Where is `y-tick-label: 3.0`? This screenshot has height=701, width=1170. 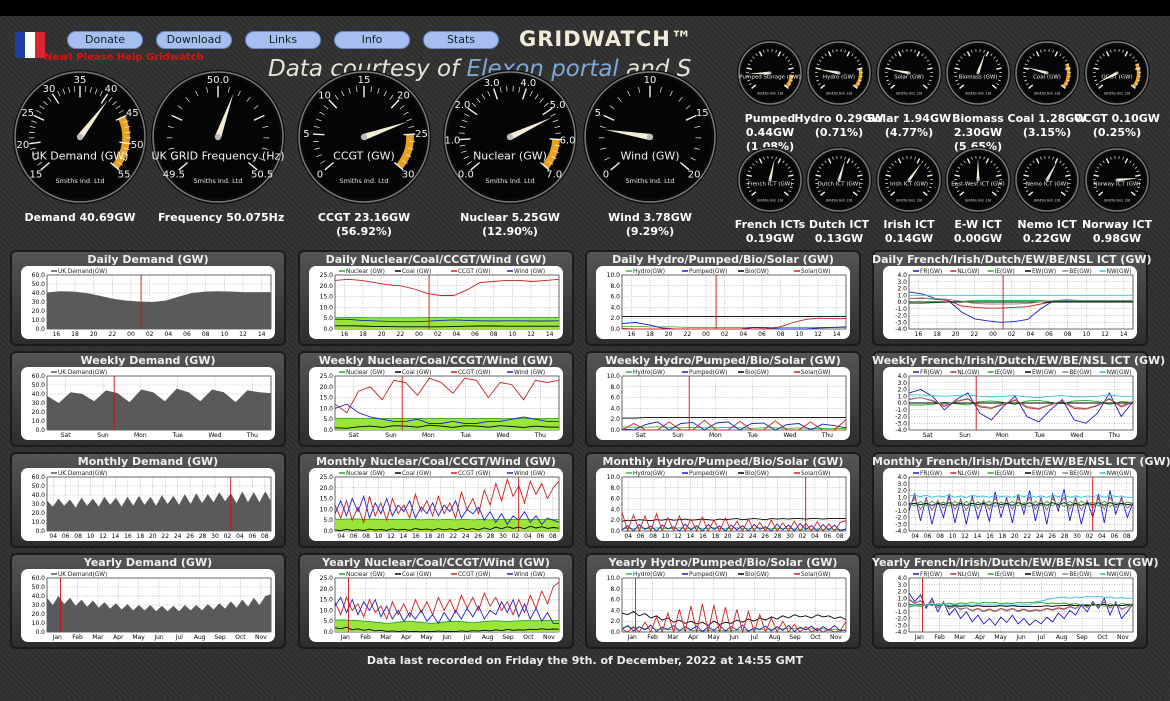 y-tick-label: 3.0 is located at coordinates (902, 383).